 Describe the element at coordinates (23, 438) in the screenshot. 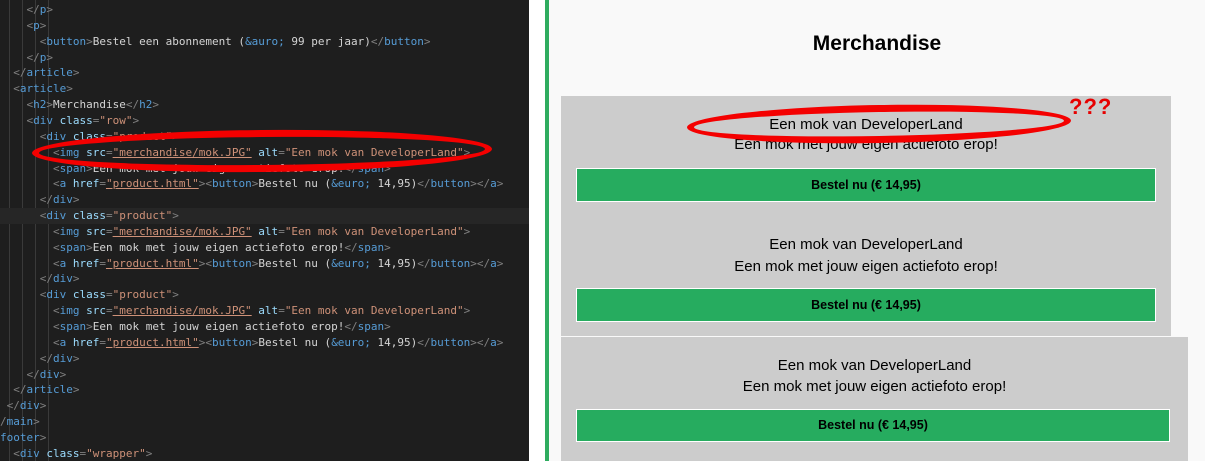

I see `code-line: footer>` at that location.